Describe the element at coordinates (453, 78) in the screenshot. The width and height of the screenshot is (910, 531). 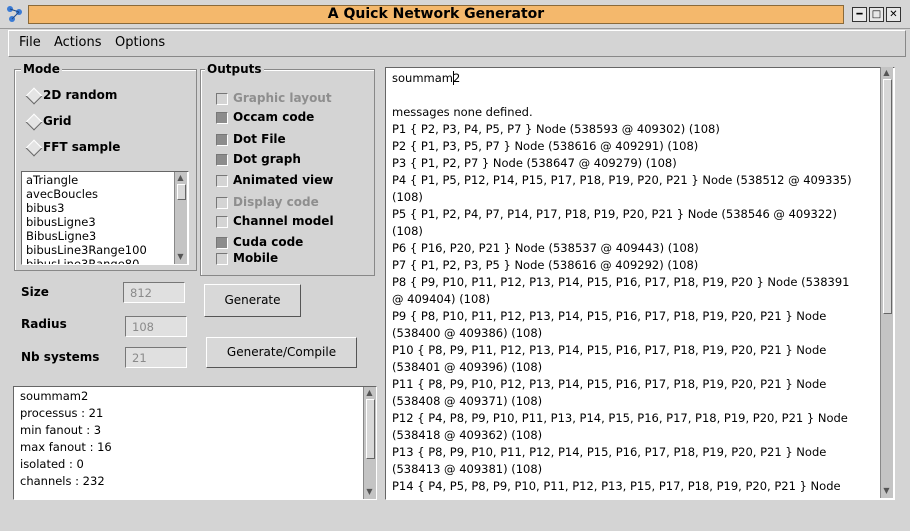
I see `text-cursor` at that location.